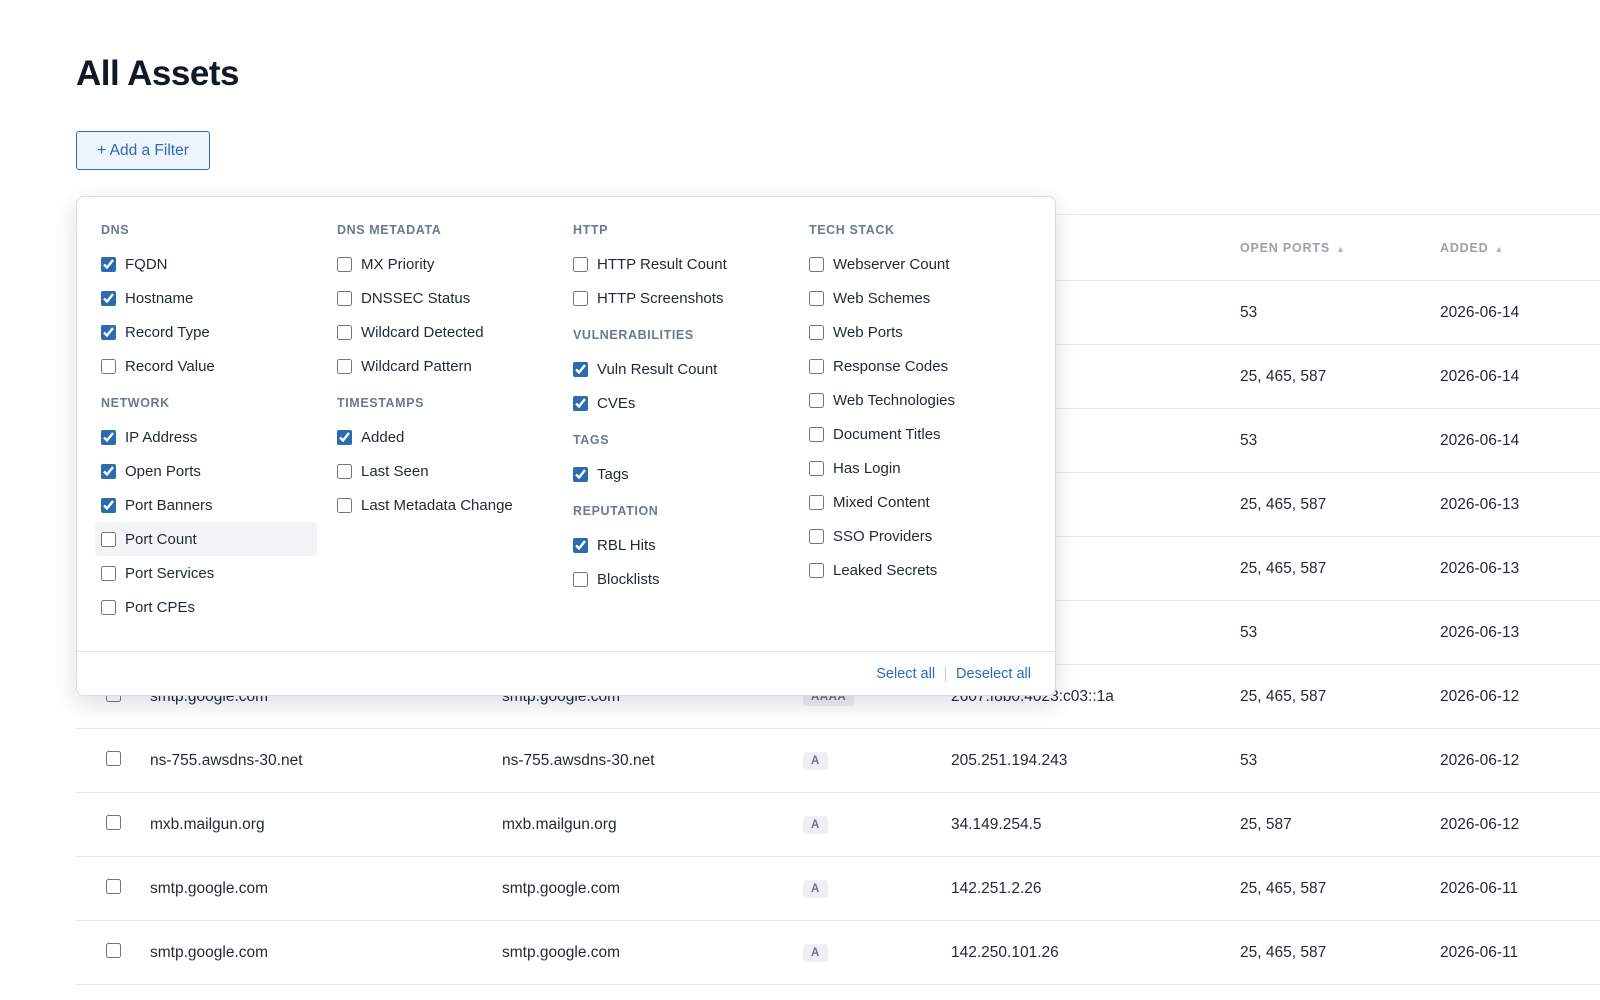  What do you see at coordinates (883, 536) in the screenshot?
I see `filter-option-label: SSO Providers` at bounding box center [883, 536].